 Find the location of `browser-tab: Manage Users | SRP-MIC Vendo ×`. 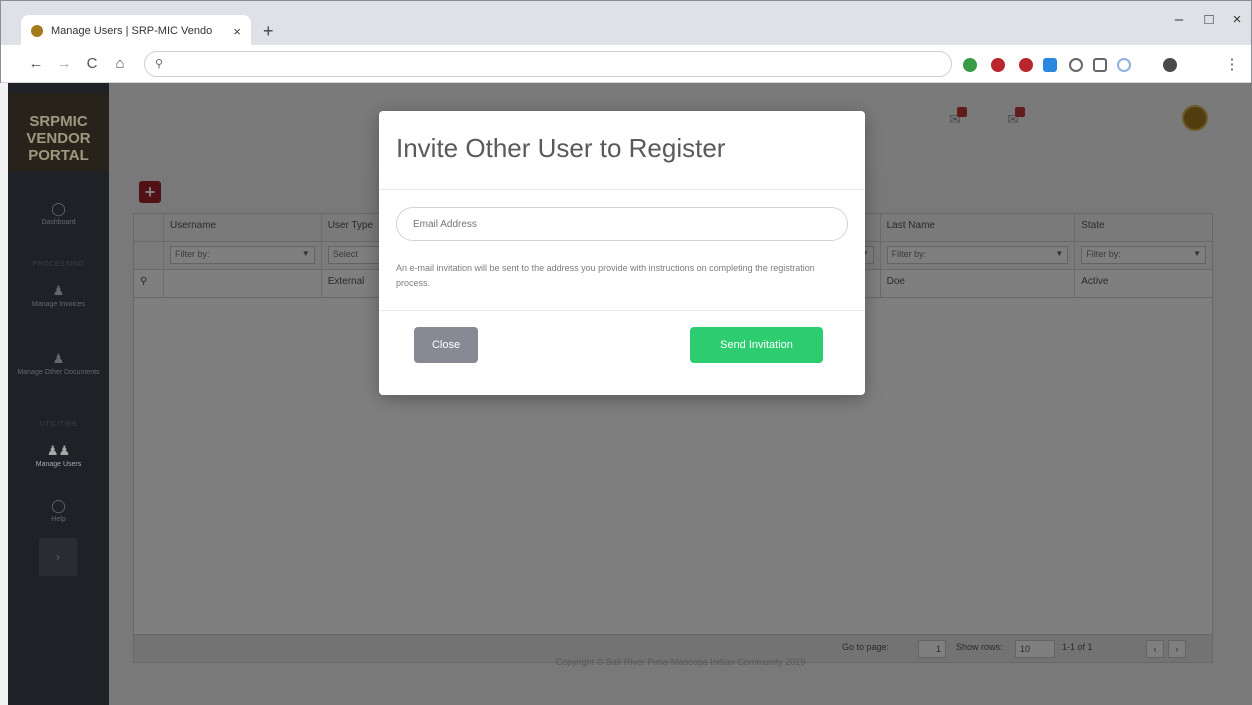

browser-tab: Manage Users | SRP-MIC Vendo × is located at coordinates (136, 31).